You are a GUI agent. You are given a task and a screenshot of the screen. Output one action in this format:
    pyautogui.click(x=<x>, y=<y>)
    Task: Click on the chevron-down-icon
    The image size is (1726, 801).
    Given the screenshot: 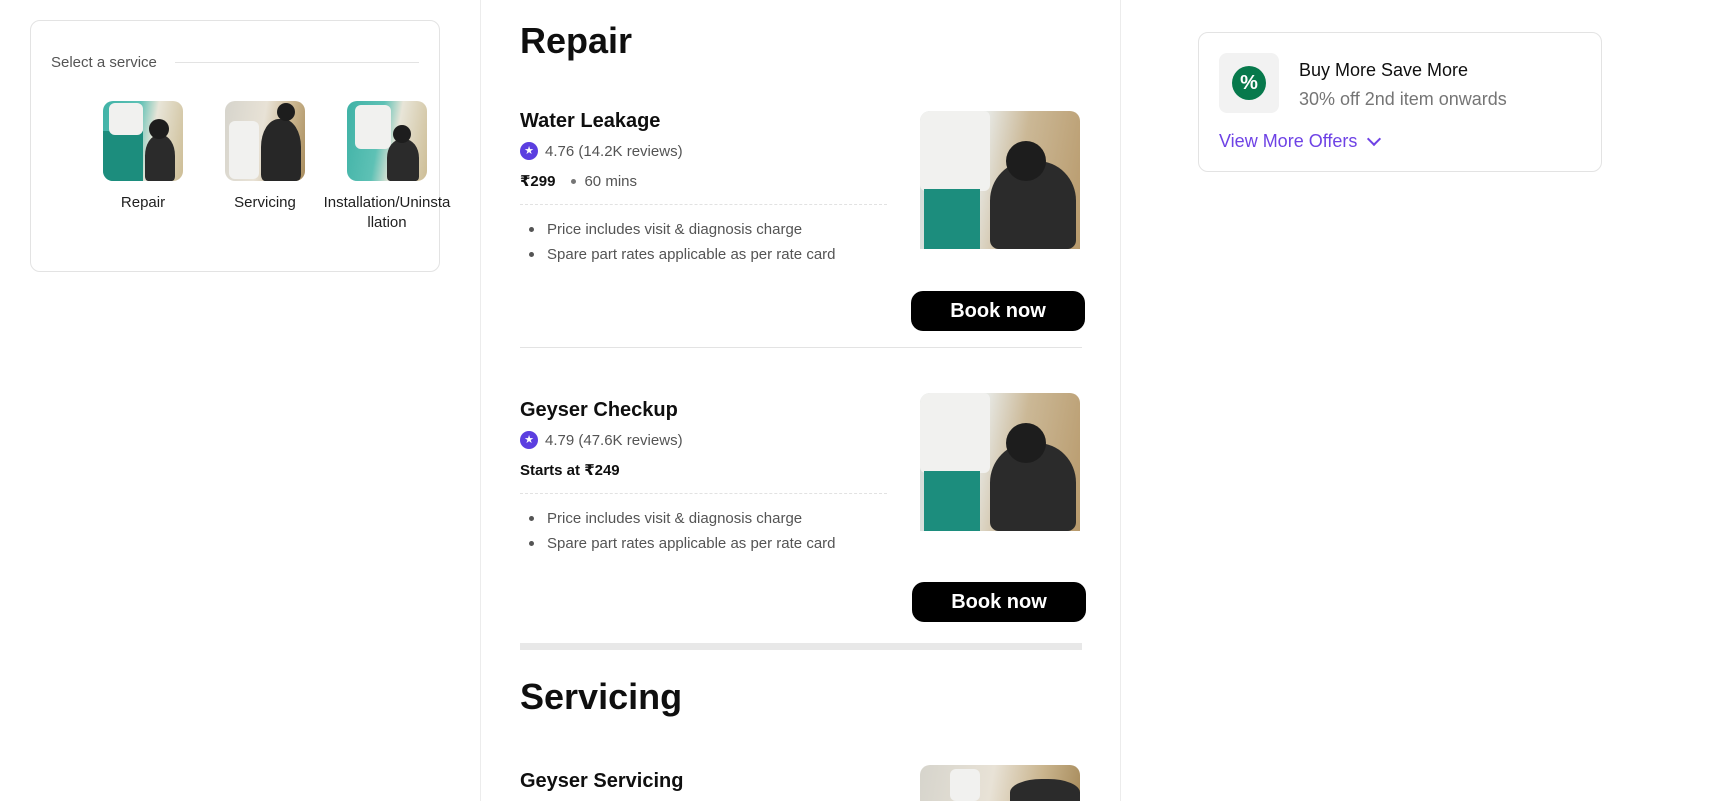 What is the action you would take?
    pyautogui.click(x=1374, y=139)
    